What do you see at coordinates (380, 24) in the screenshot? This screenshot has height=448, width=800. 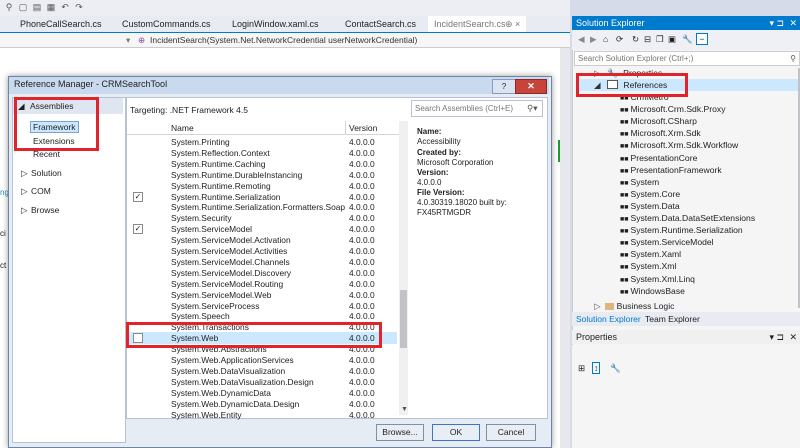 I see `tab-contactsearch: ContactSearch.cs` at bounding box center [380, 24].